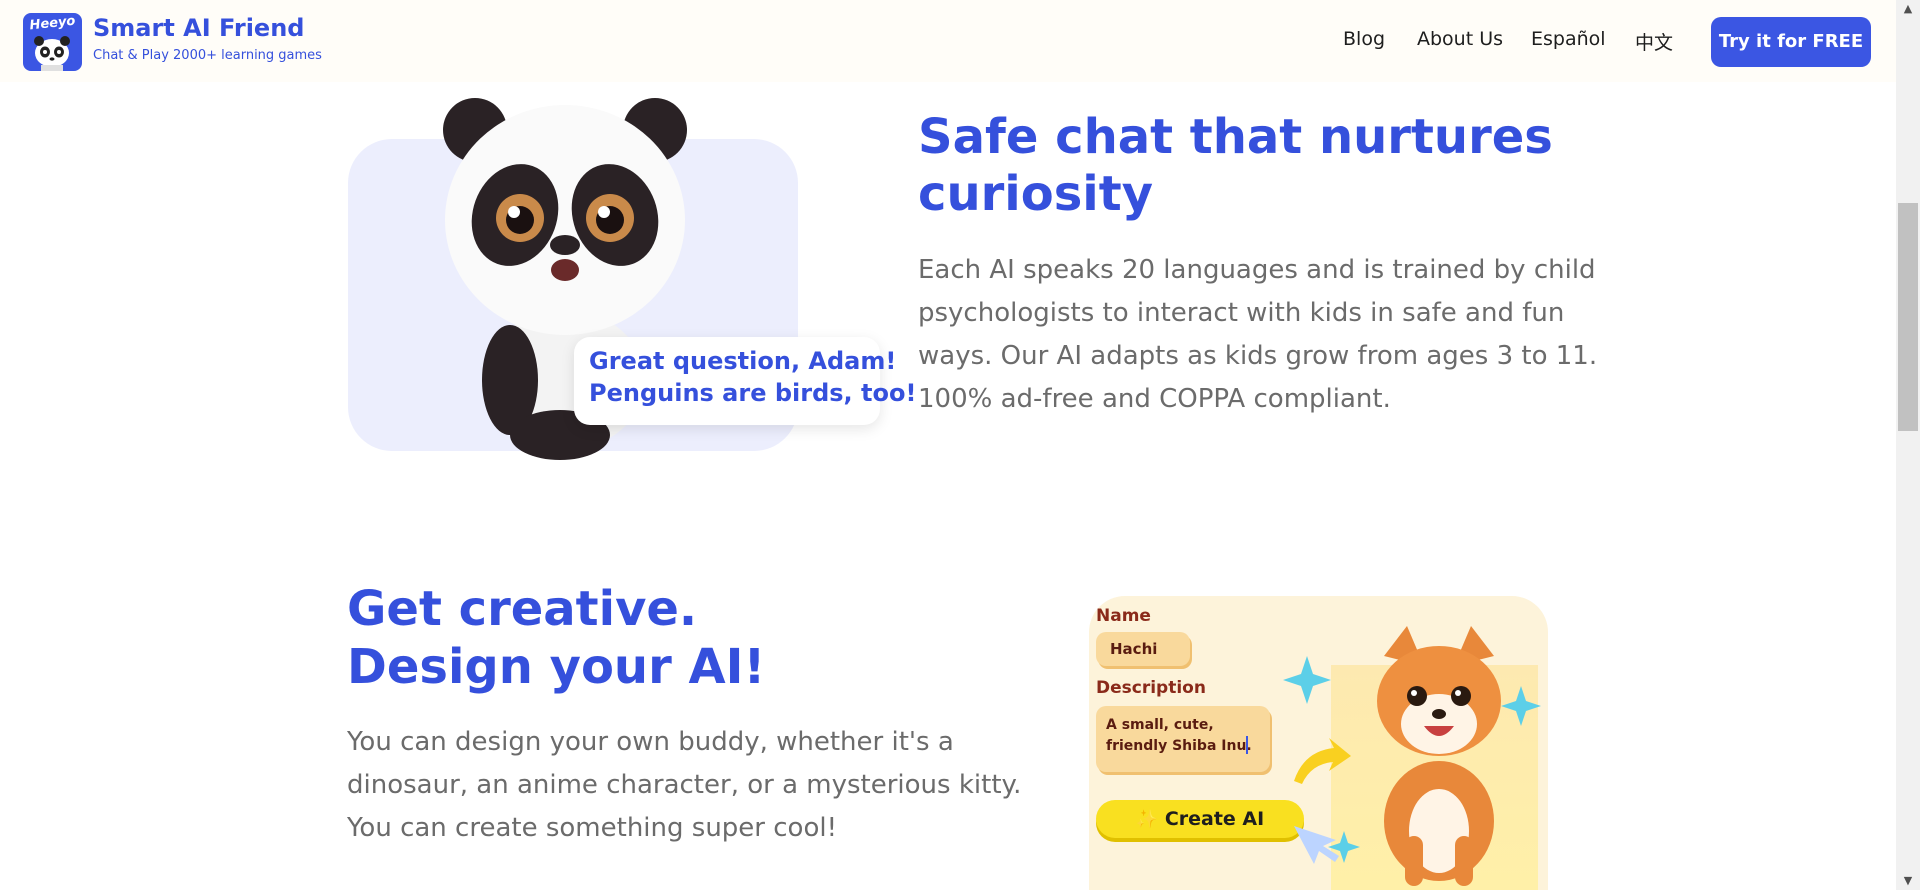  I want to click on safe-chat-para-line-4: 100% ad-free and COPPA compliant., so click(1154, 399).